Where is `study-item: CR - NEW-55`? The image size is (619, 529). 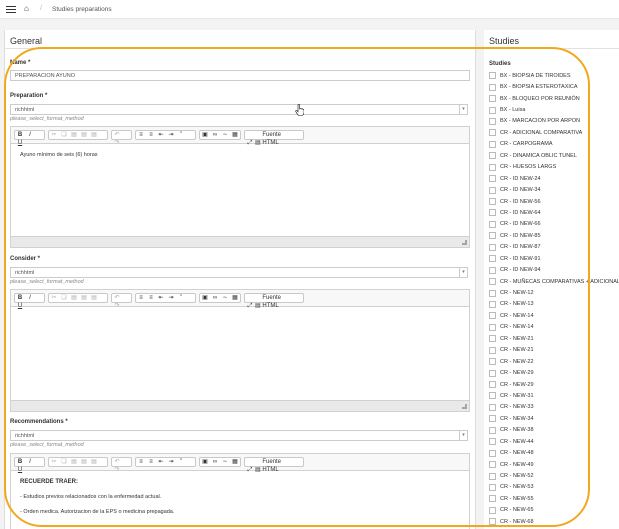 study-item: CR - NEW-55 is located at coordinates (554, 498).